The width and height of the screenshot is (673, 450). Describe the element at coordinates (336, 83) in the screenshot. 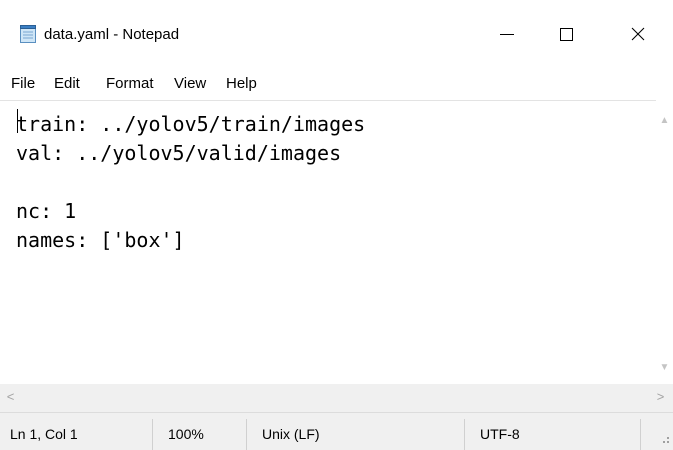

I see `menu-bar: File Edit Format View Help` at that location.